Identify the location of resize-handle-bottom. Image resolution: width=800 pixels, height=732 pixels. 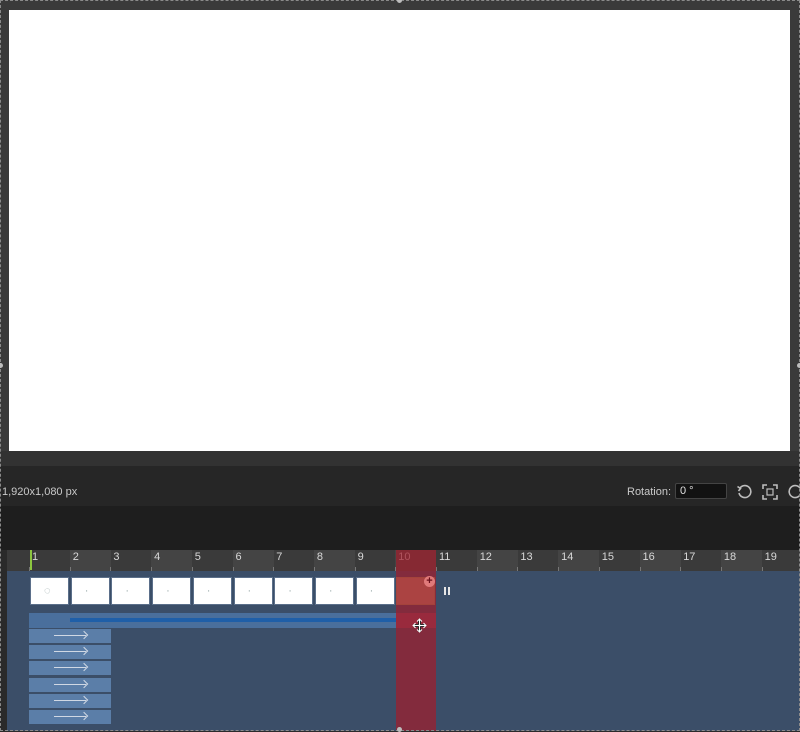
(399, 729).